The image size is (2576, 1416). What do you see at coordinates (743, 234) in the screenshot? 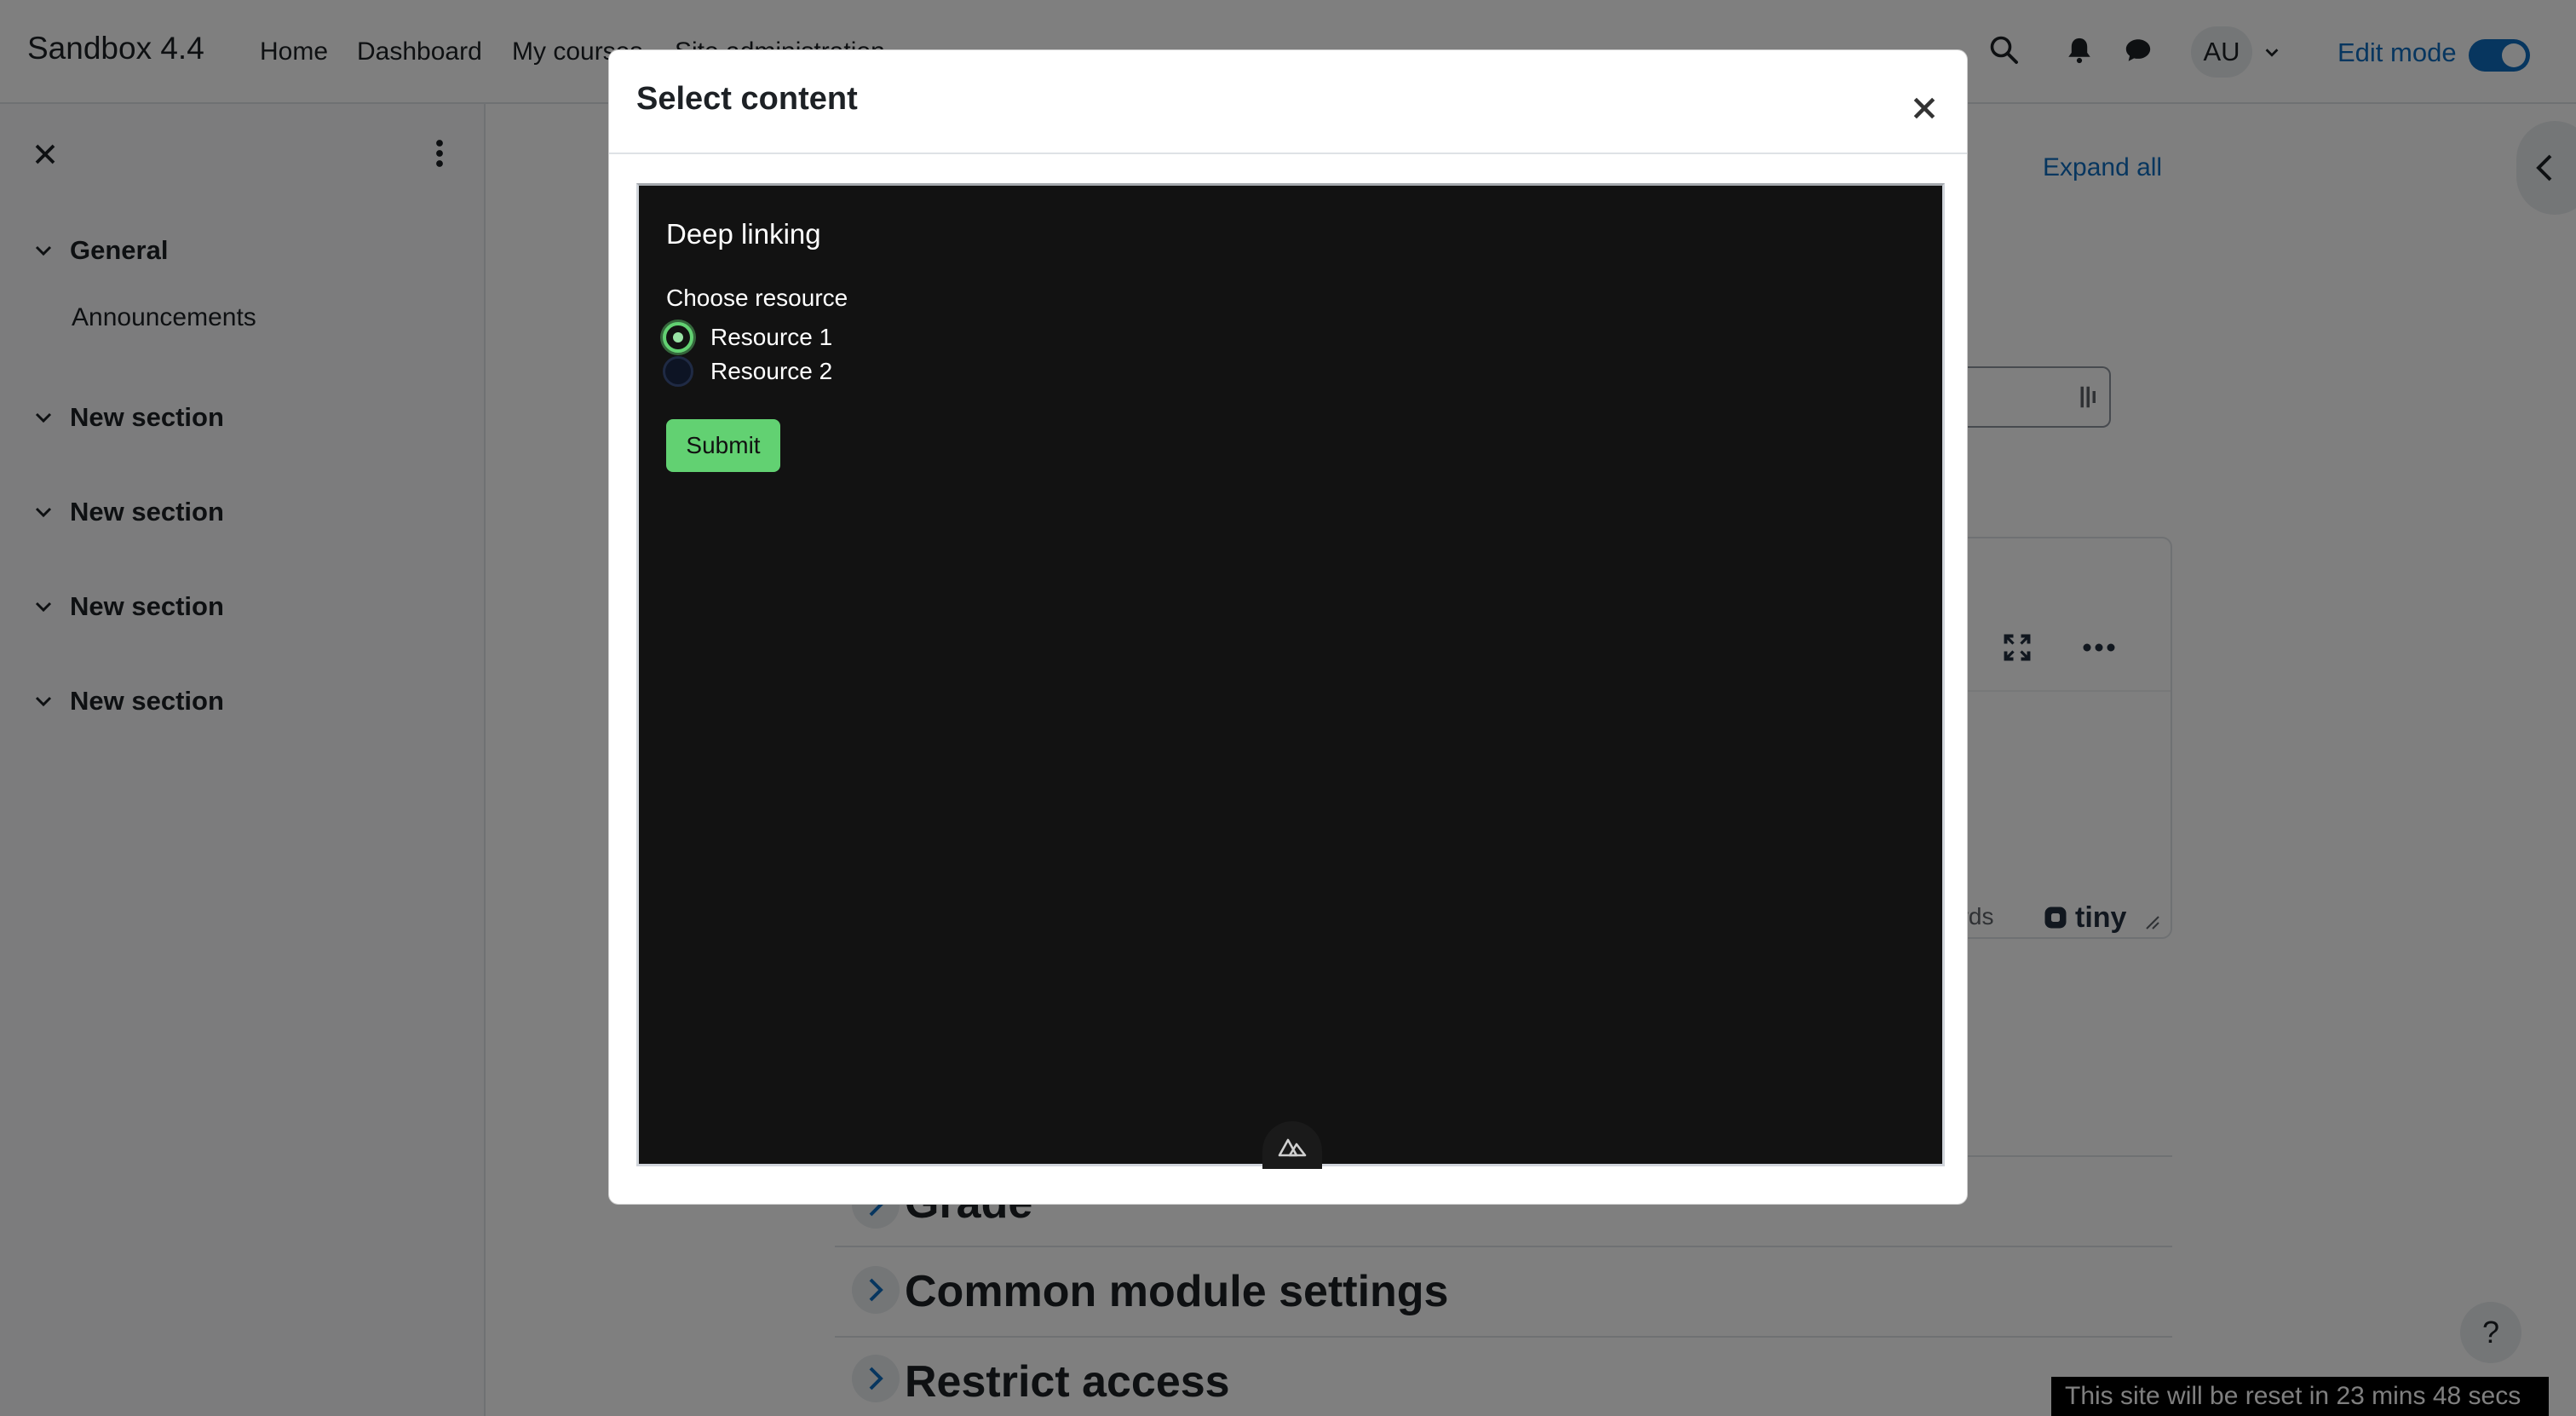
I see `deep-linking-heading: Deep linking` at bounding box center [743, 234].